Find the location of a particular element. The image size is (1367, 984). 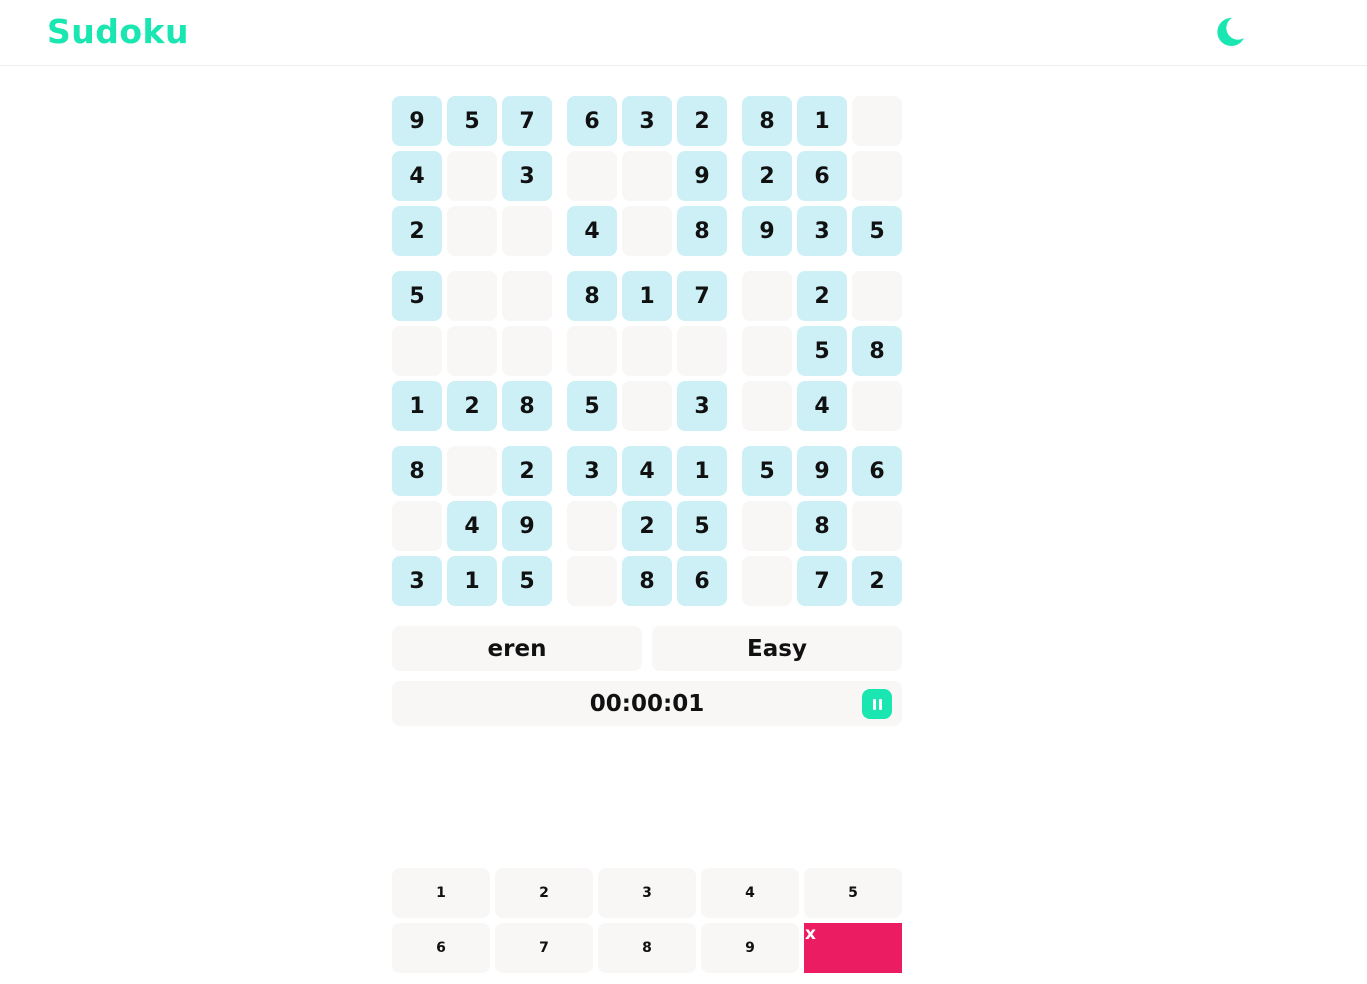

erase-button: x is located at coordinates (853, 948).